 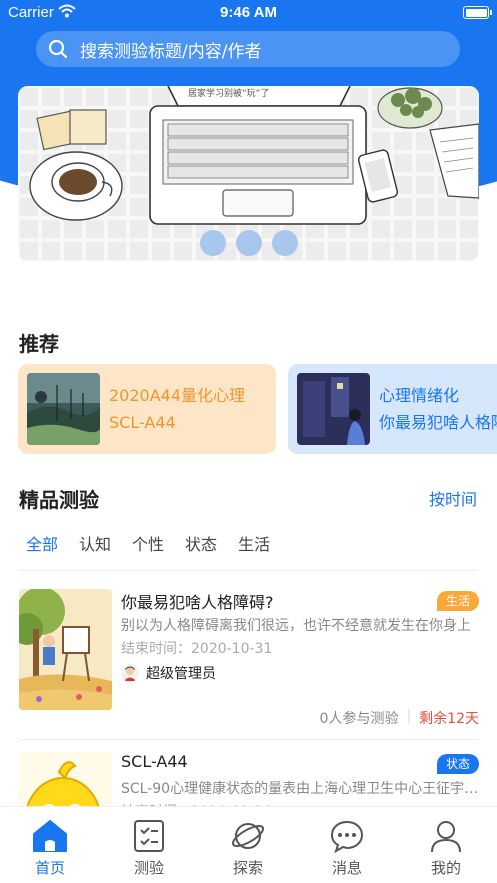 What do you see at coordinates (296, 626) in the screenshot?
I see `quiz-description: 别以为人格障碍离我们很远，也许不经意就发生在你身上` at bounding box center [296, 626].